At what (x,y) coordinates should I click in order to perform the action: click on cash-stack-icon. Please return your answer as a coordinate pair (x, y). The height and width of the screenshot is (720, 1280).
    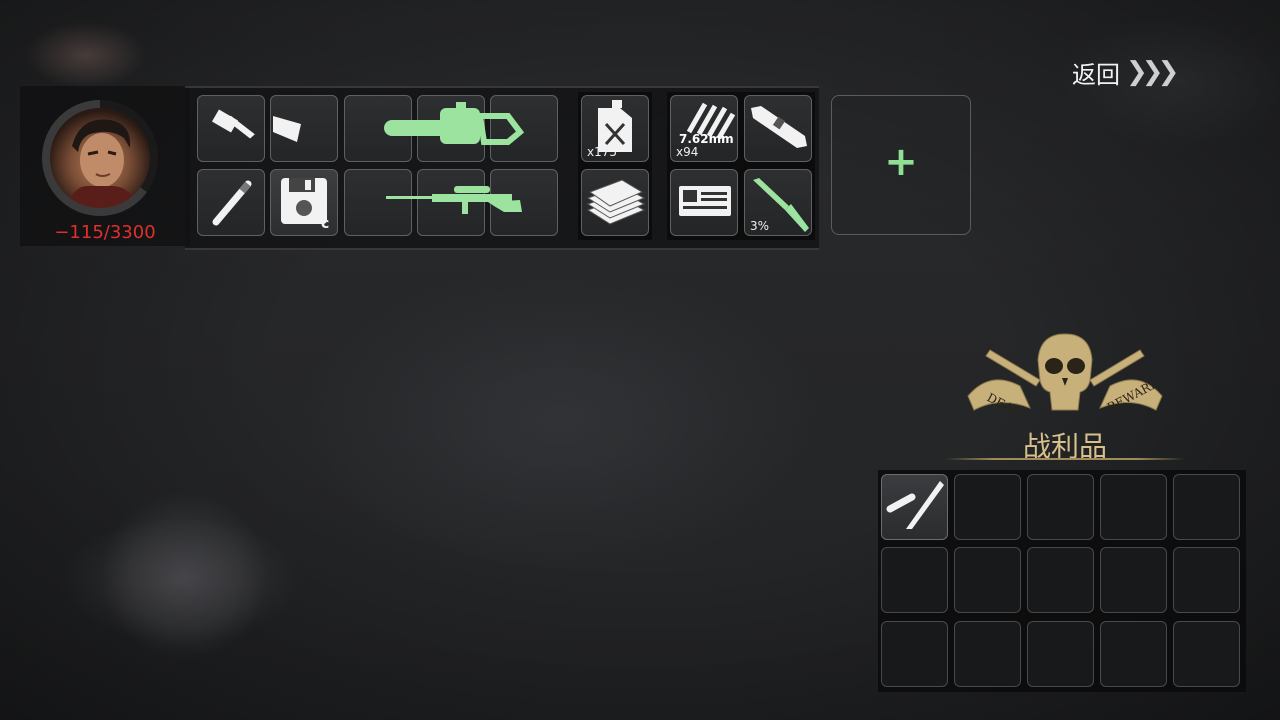
    Looking at the image, I should click on (616, 202).